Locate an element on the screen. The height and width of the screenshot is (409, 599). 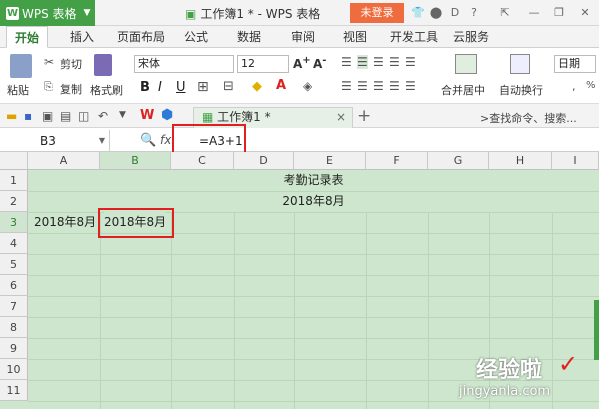
number-format-select: 日期 is located at coordinates (575, 64).